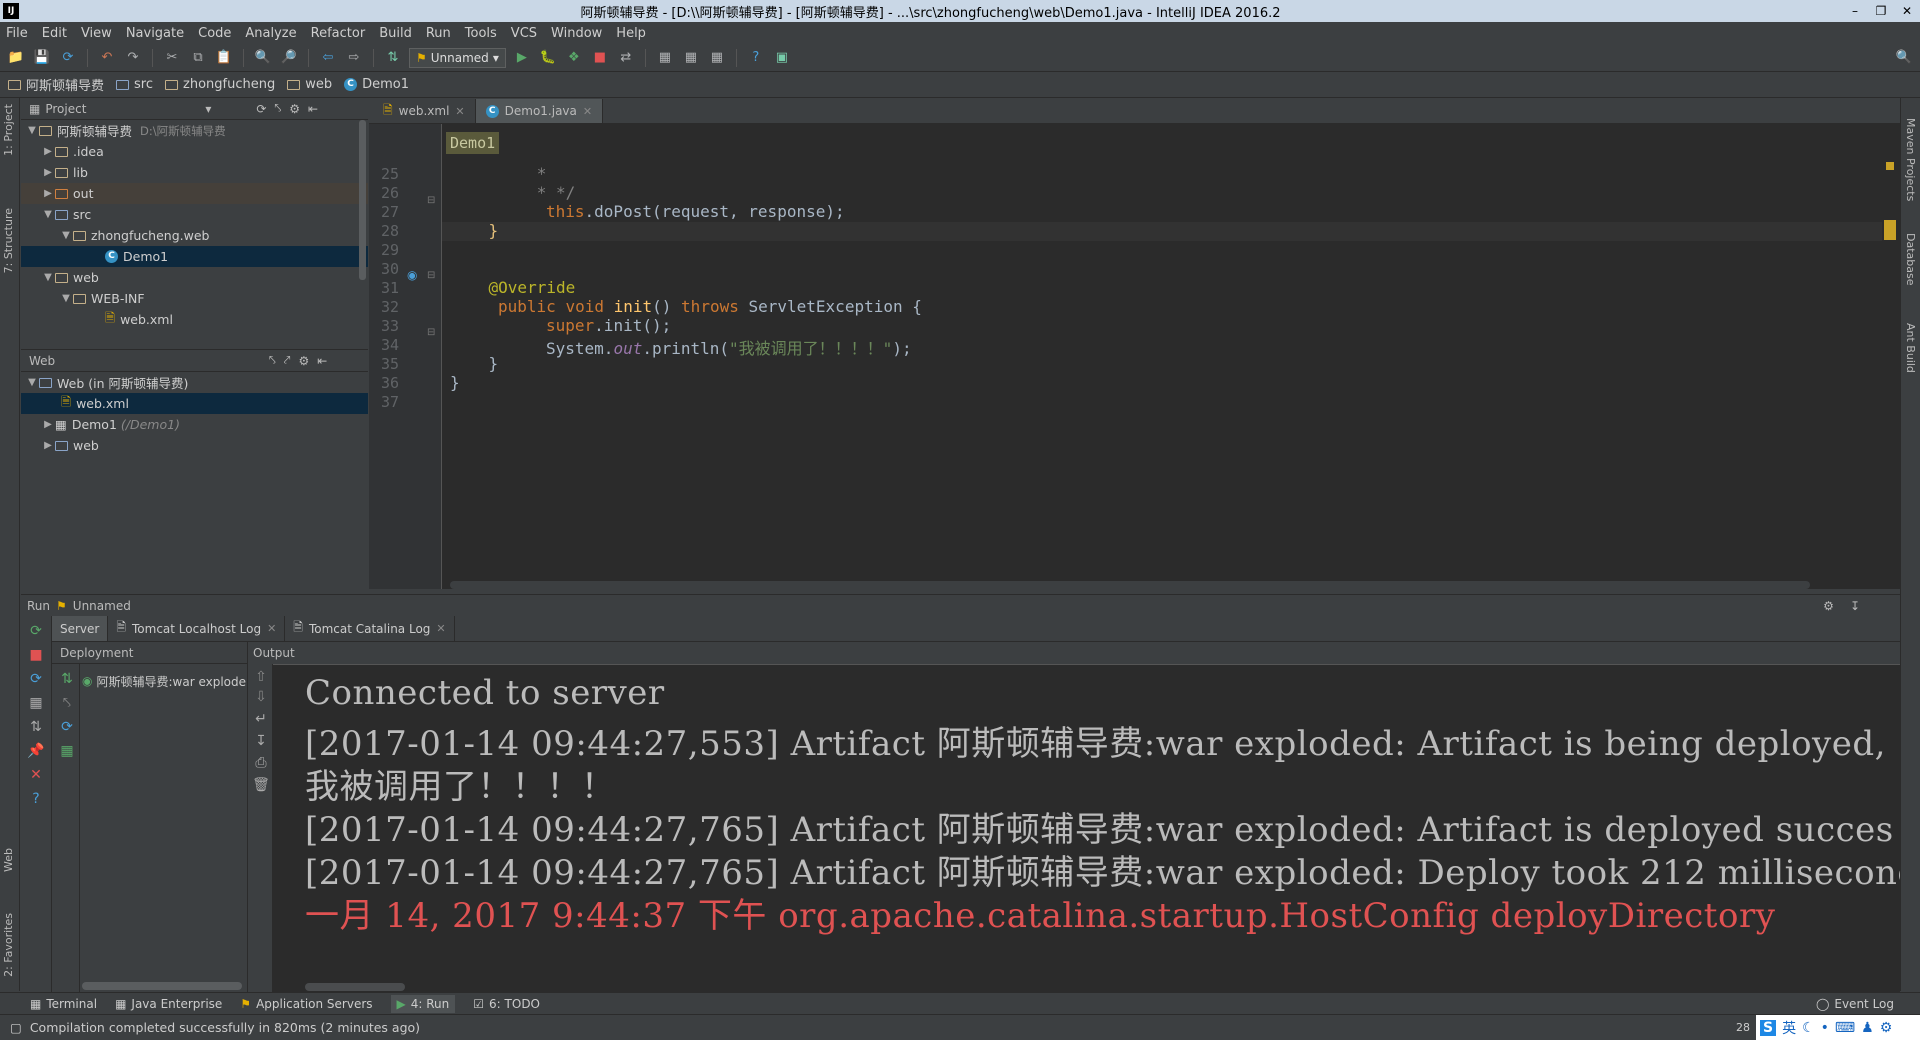  Describe the element at coordinates (194, 214) in the screenshot. I see `tree-item-src: ▼ src` at that location.